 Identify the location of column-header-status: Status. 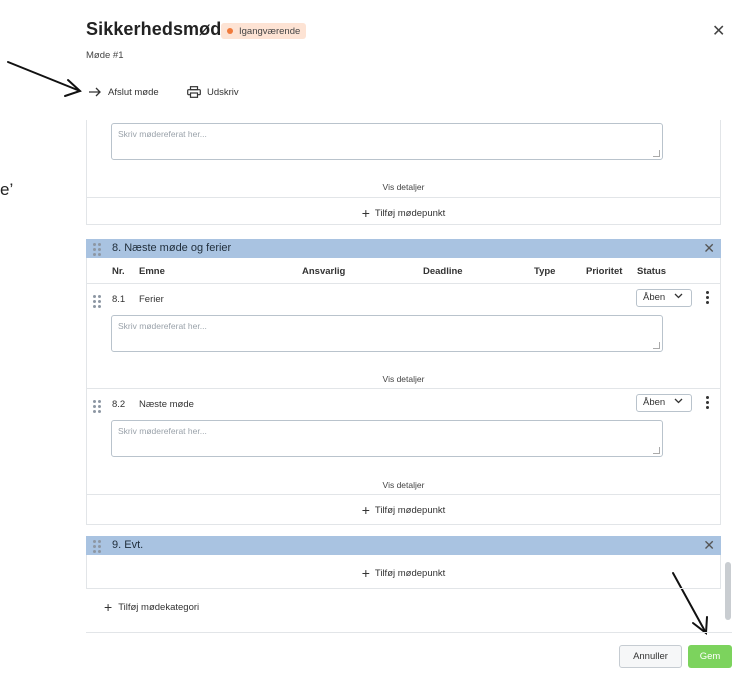
(652, 271).